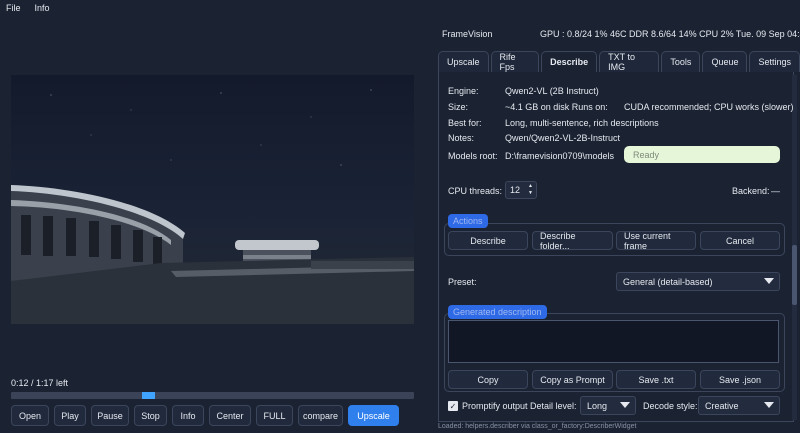 The width and height of the screenshot is (800, 433). What do you see at coordinates (629, 61) in the screenshot?
I see `tab-txt-to-img: TXT to IMG` at bounding box center [629, 61].